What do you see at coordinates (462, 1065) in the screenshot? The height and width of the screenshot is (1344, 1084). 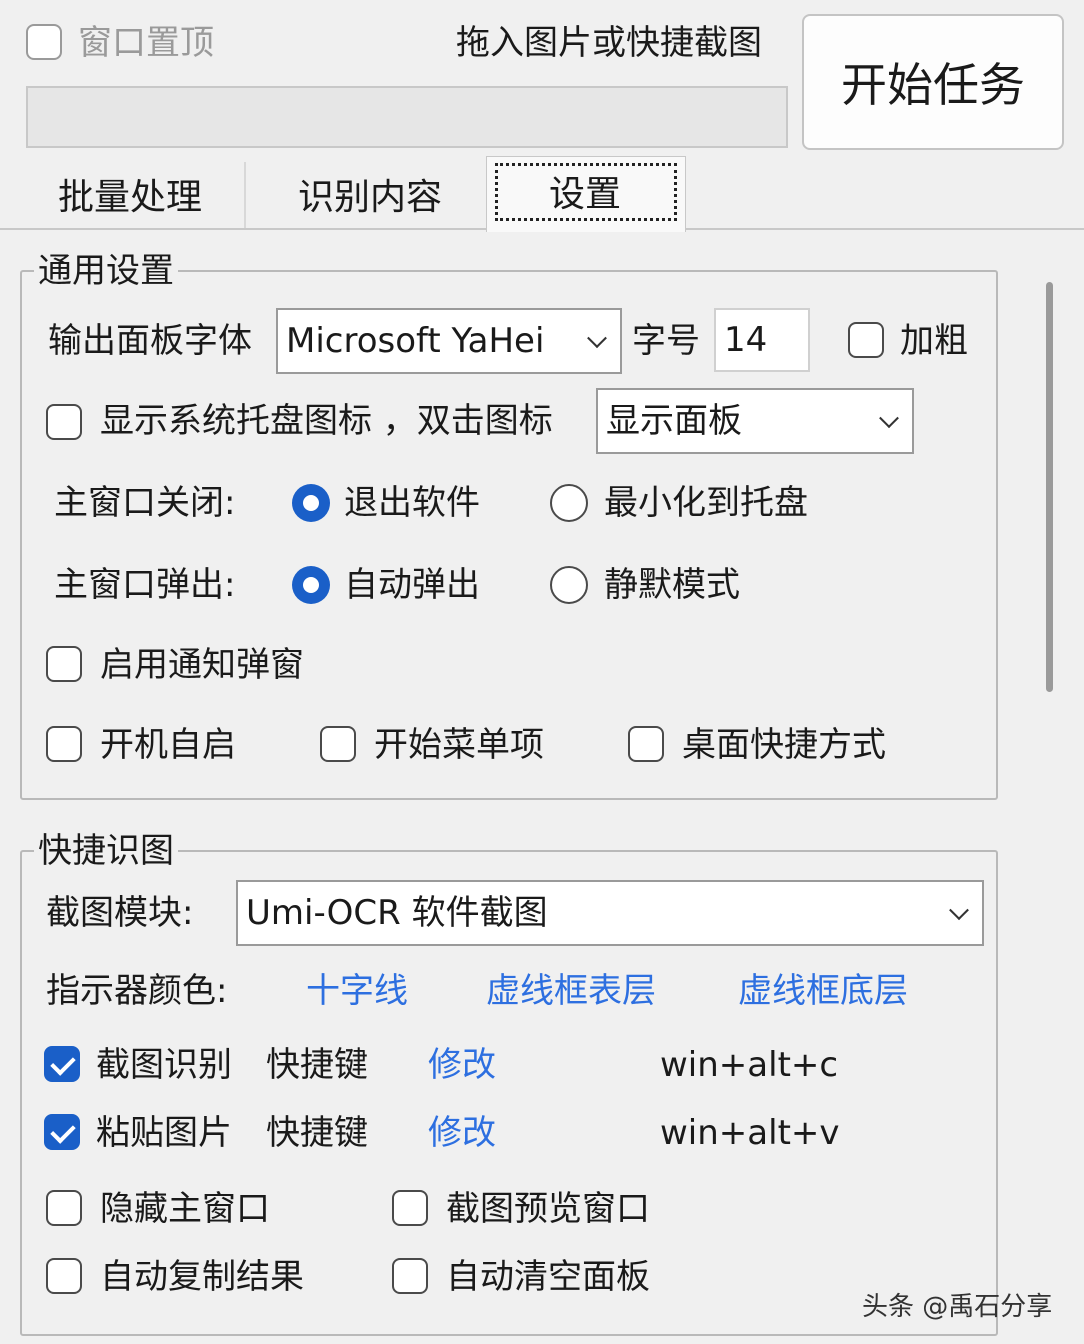 I see `screenshot-ocr-edit-link: 修改` at bounding box center [462, 1065].